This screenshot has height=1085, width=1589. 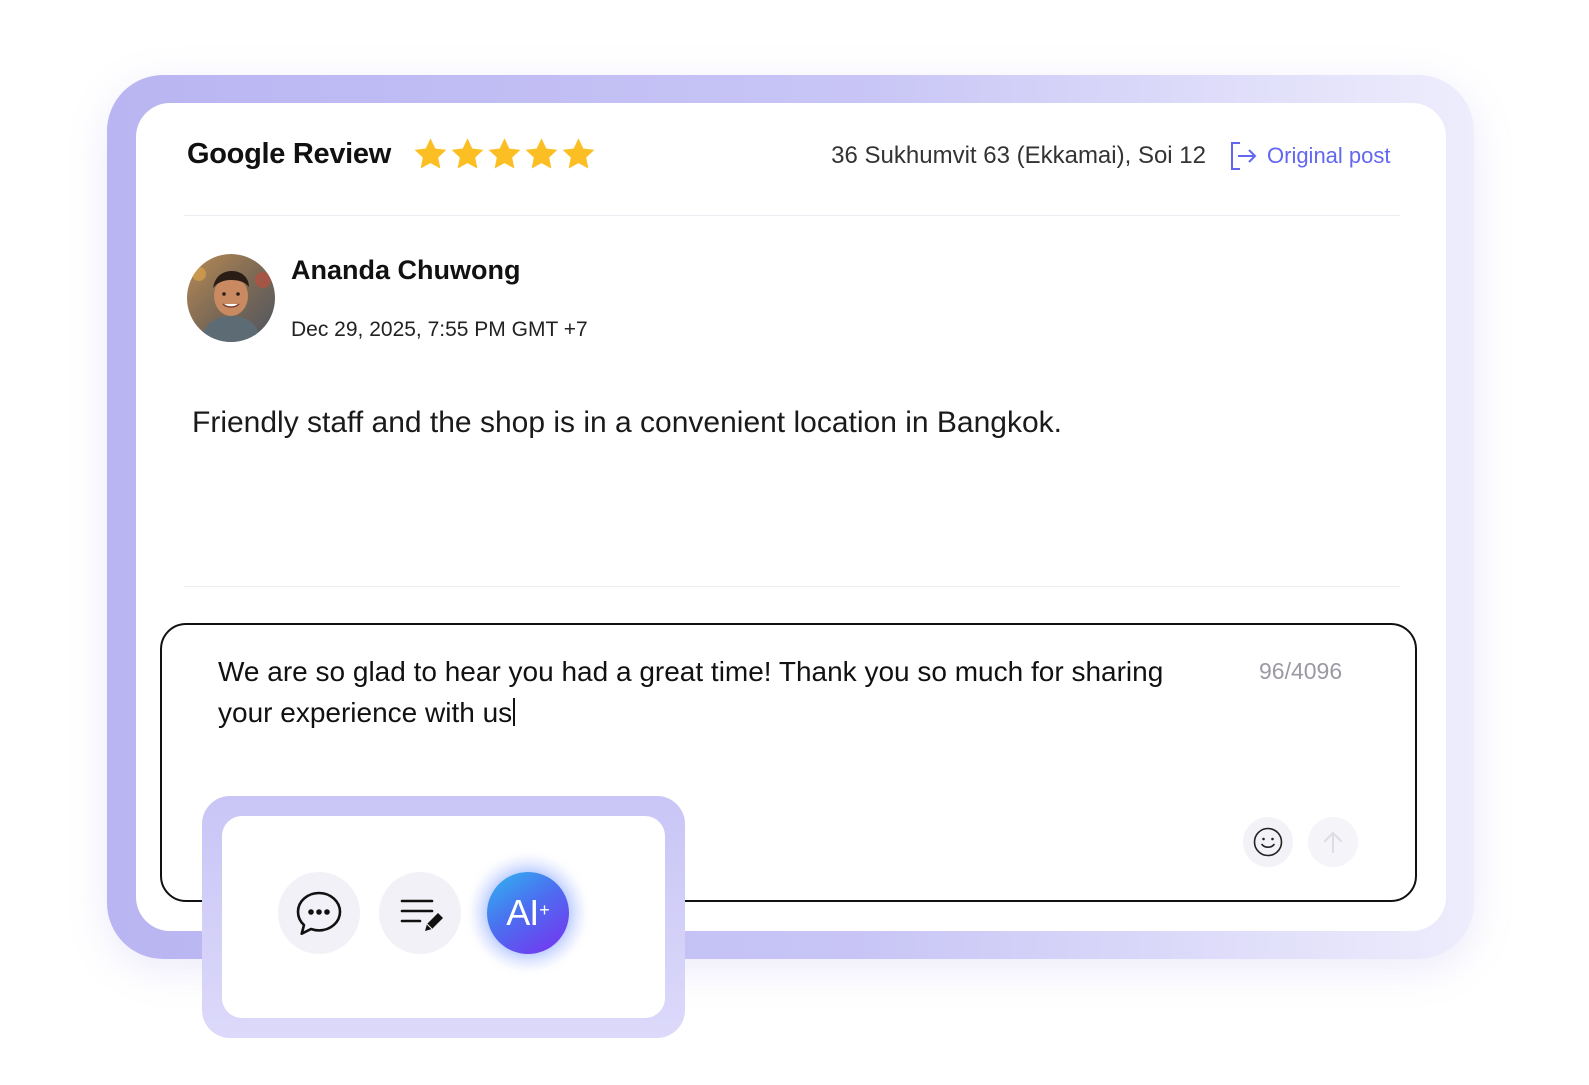 I want to click on ai-assist-button: AI +, so click(x=528, y=913).